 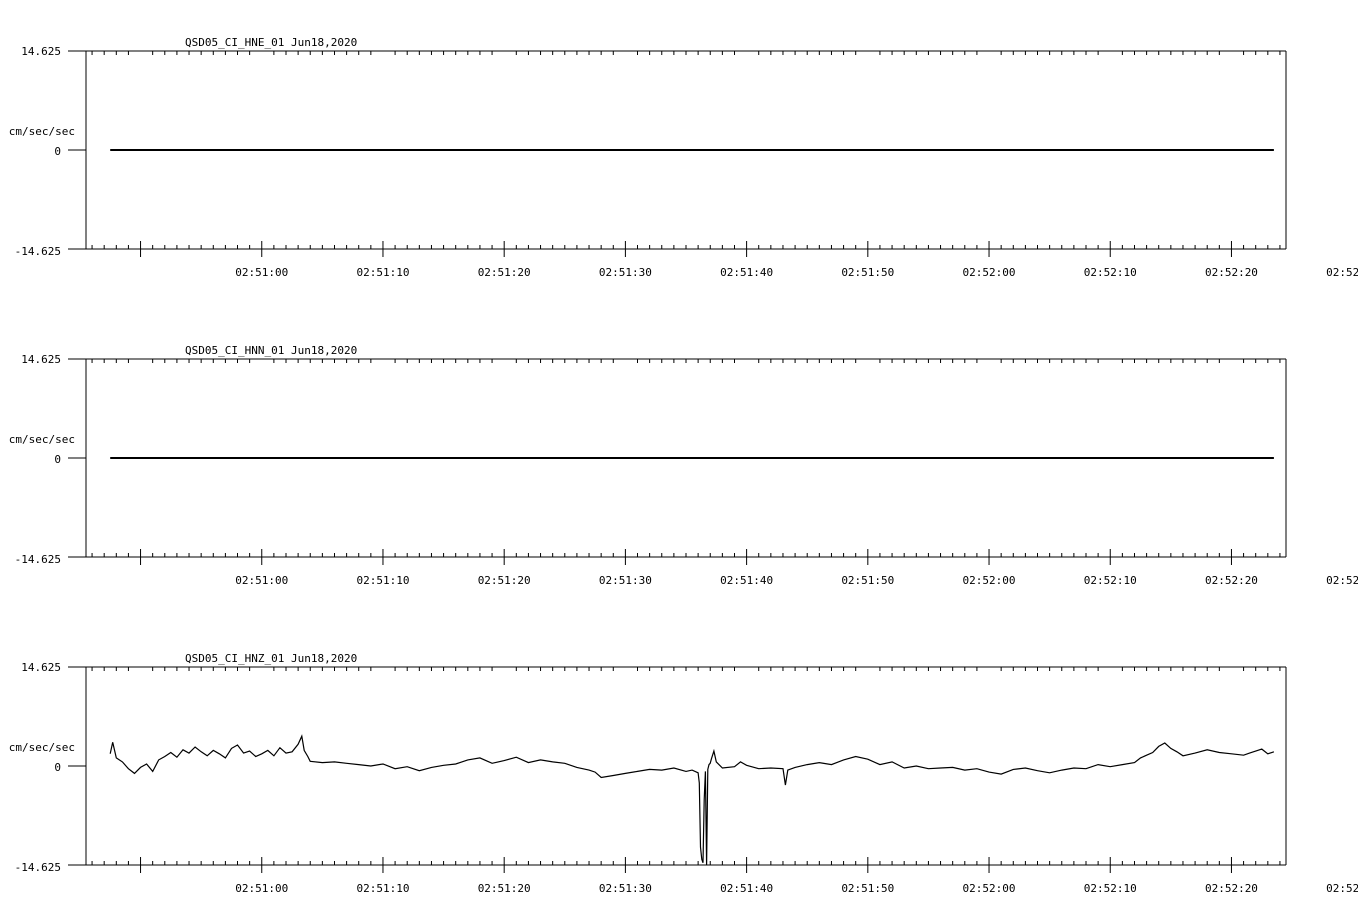 I want to click on chart-title: QSD05_CI_HNN_01 Jun18,2020, so click(x=271, y=350).